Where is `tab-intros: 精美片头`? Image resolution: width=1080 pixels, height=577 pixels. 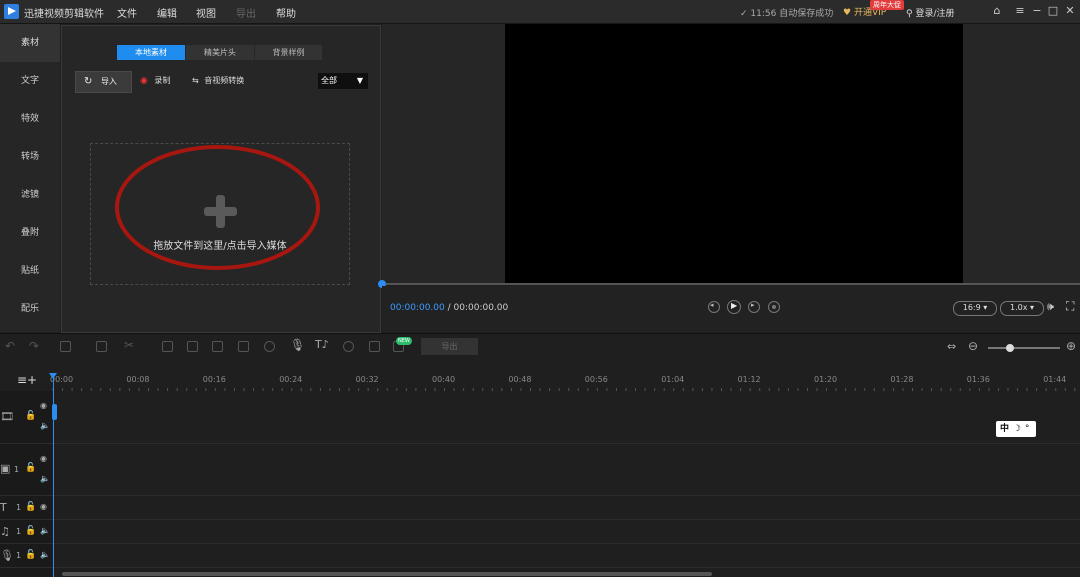 tab-intros: 精美片头 is located at coordinates (220, 52).